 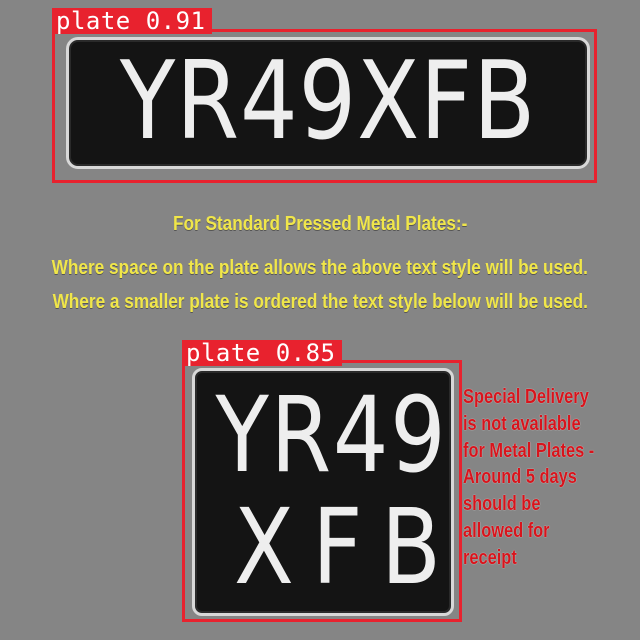 I want to click on notice-line: for Metal Plates -, so click(x=529, y=450).